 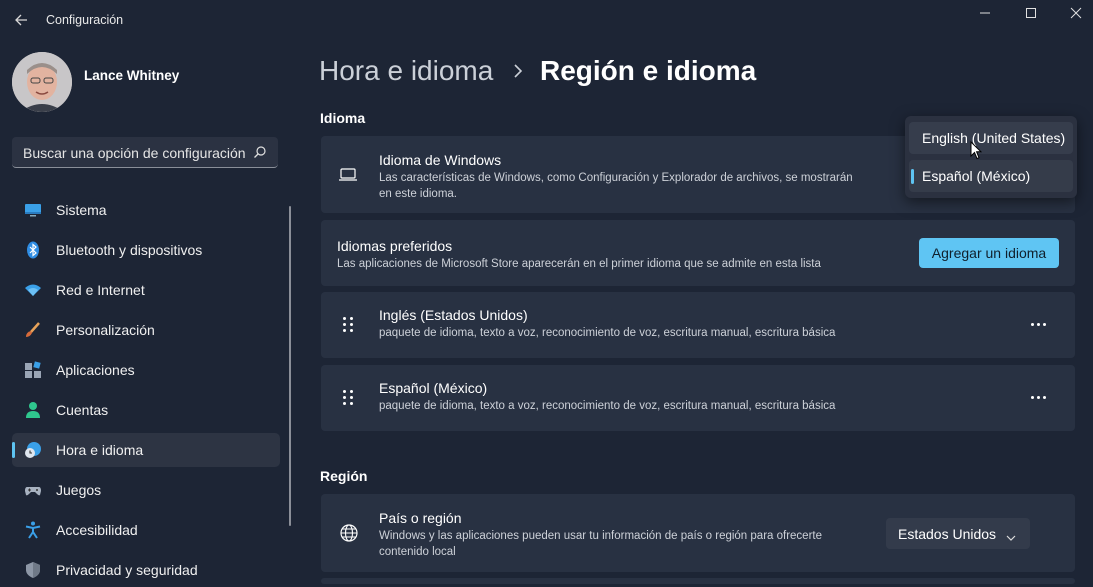 What do you see at coordinates (146, 370) in the screenshot?
I see `sidebar-item-aplicaciones: Aplicaciones` at bounding box center [146, 370].